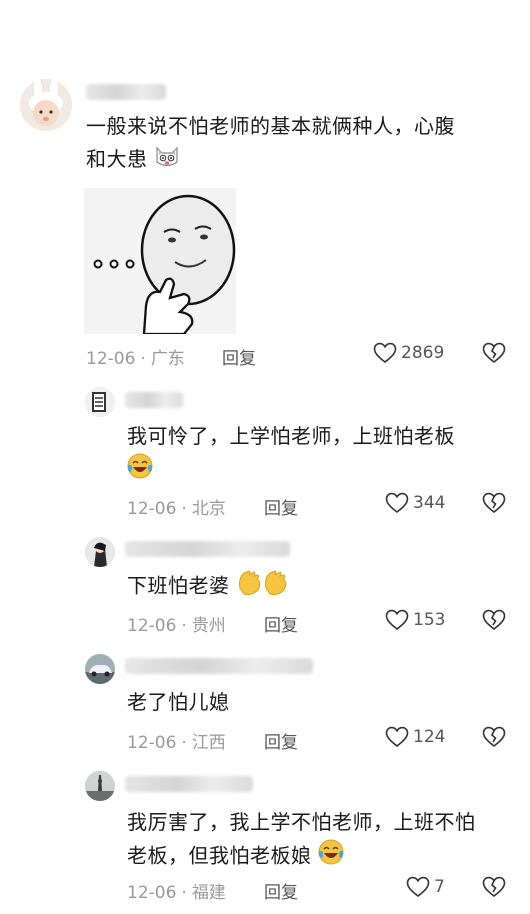  I want to click on comment-text: 老了怕儿媳, so click(178, 702).